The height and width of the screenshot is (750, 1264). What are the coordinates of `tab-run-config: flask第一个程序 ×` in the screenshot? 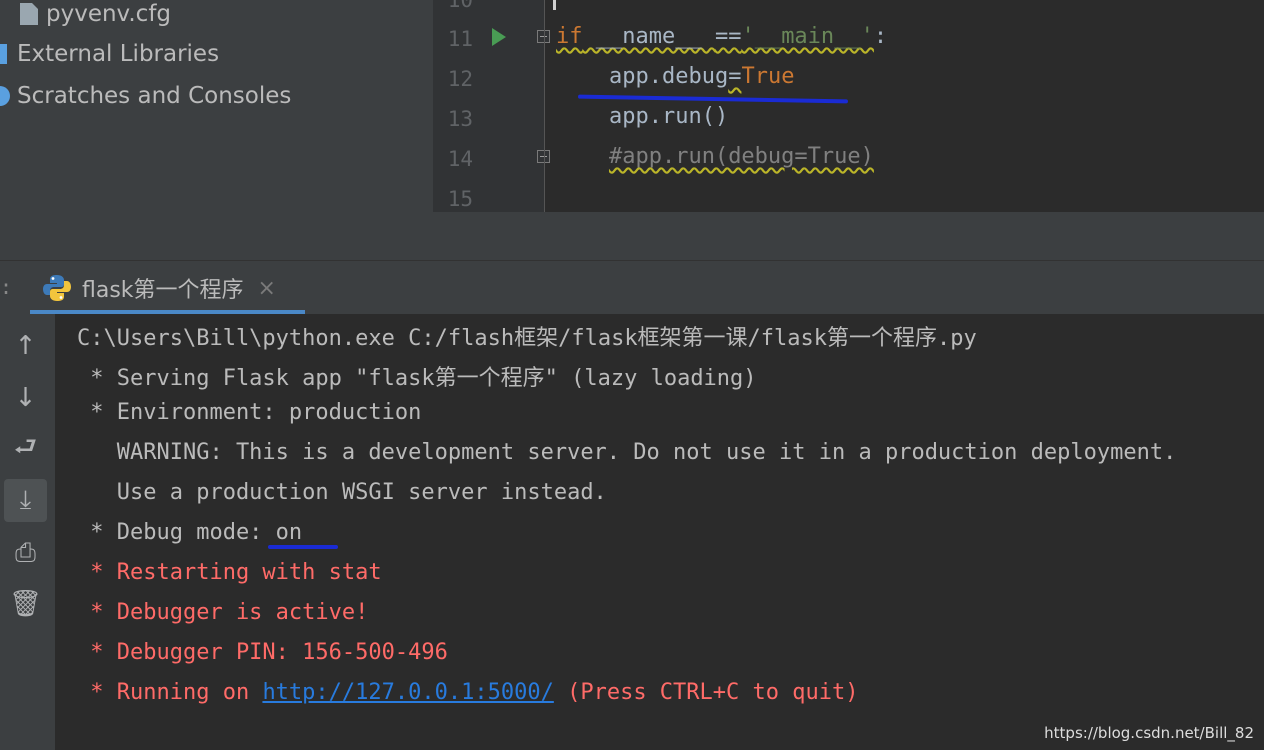 It's located at (167, 288).